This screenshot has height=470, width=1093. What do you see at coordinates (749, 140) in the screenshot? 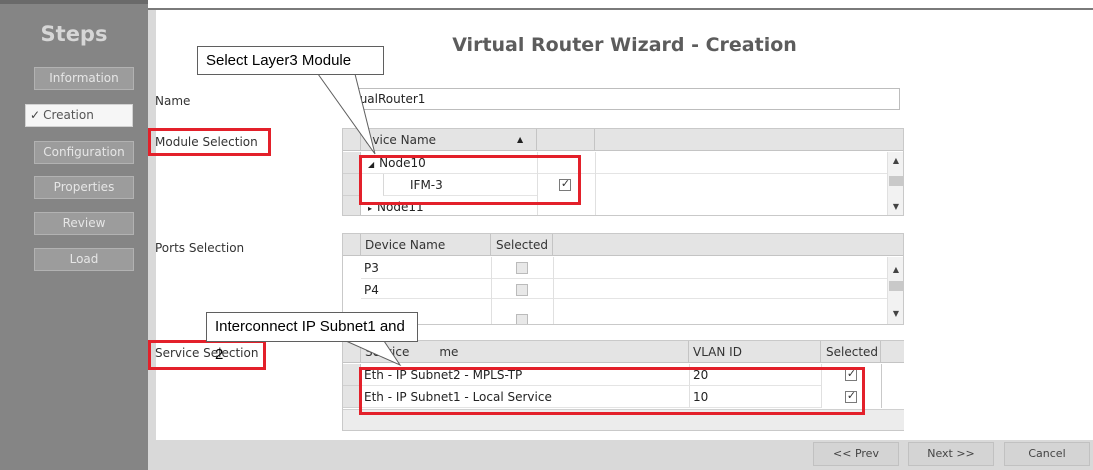
I see `module-col-filler` at bounding box center [749, 140].